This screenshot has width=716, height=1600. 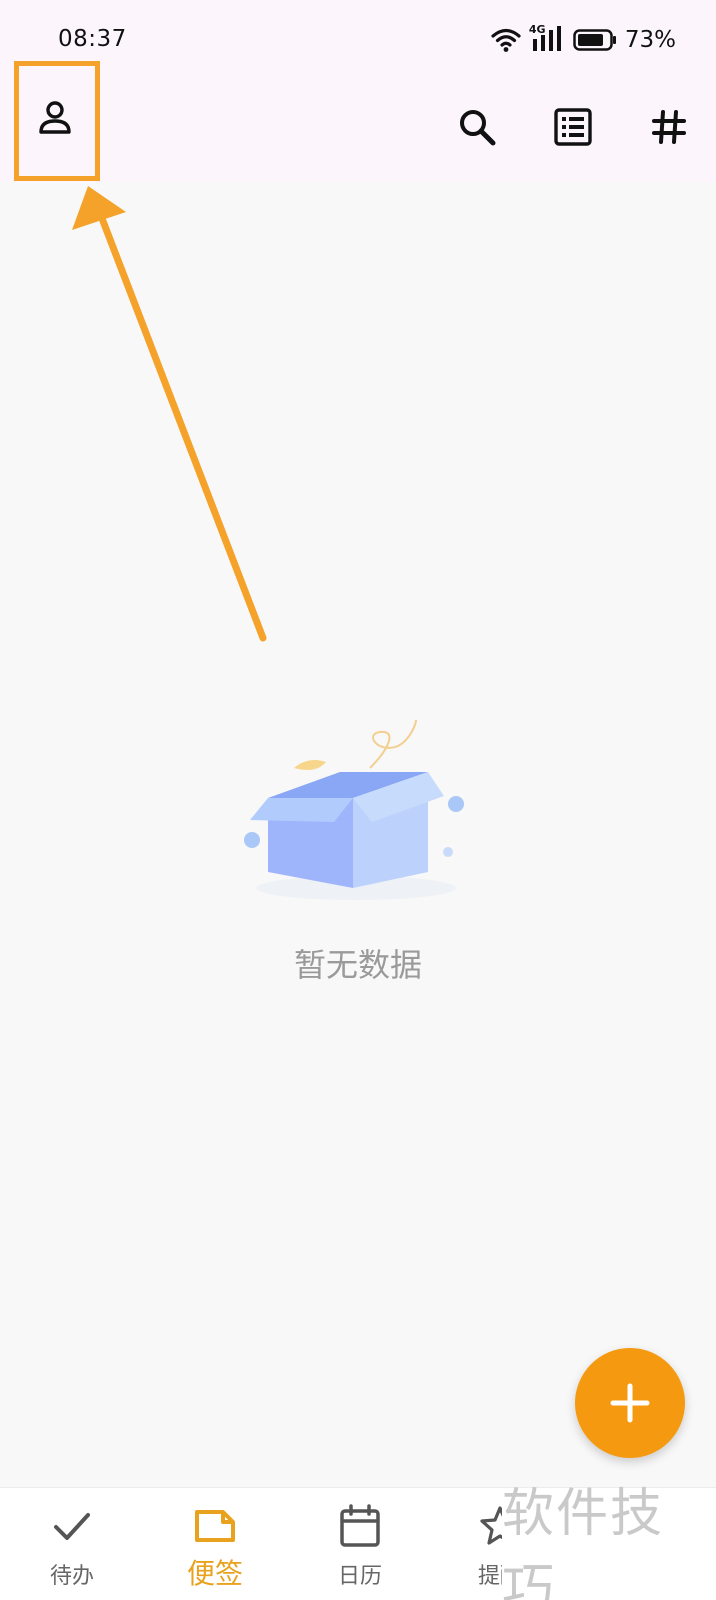 I want to click on nav-item-todo: 待办, so click(x=72, y=1544).